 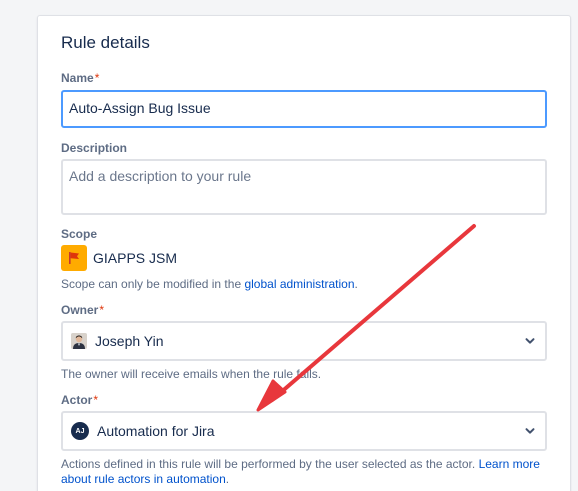 What do you see at coordinates (79, 234) in the screenshot?
I see `scope-label: Scope` at bounding box center [79, 234].